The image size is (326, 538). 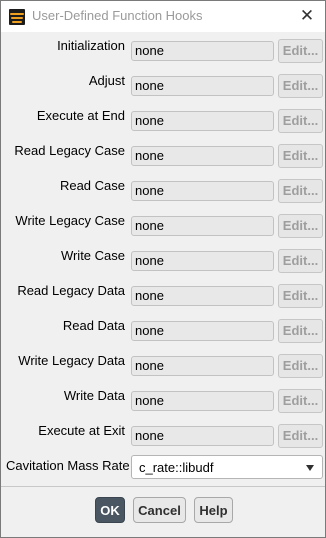 What do you see at coordinates (93, 325) in the screenshot?
I see `hook-label: Read Data` at bounding box center [93, 325].